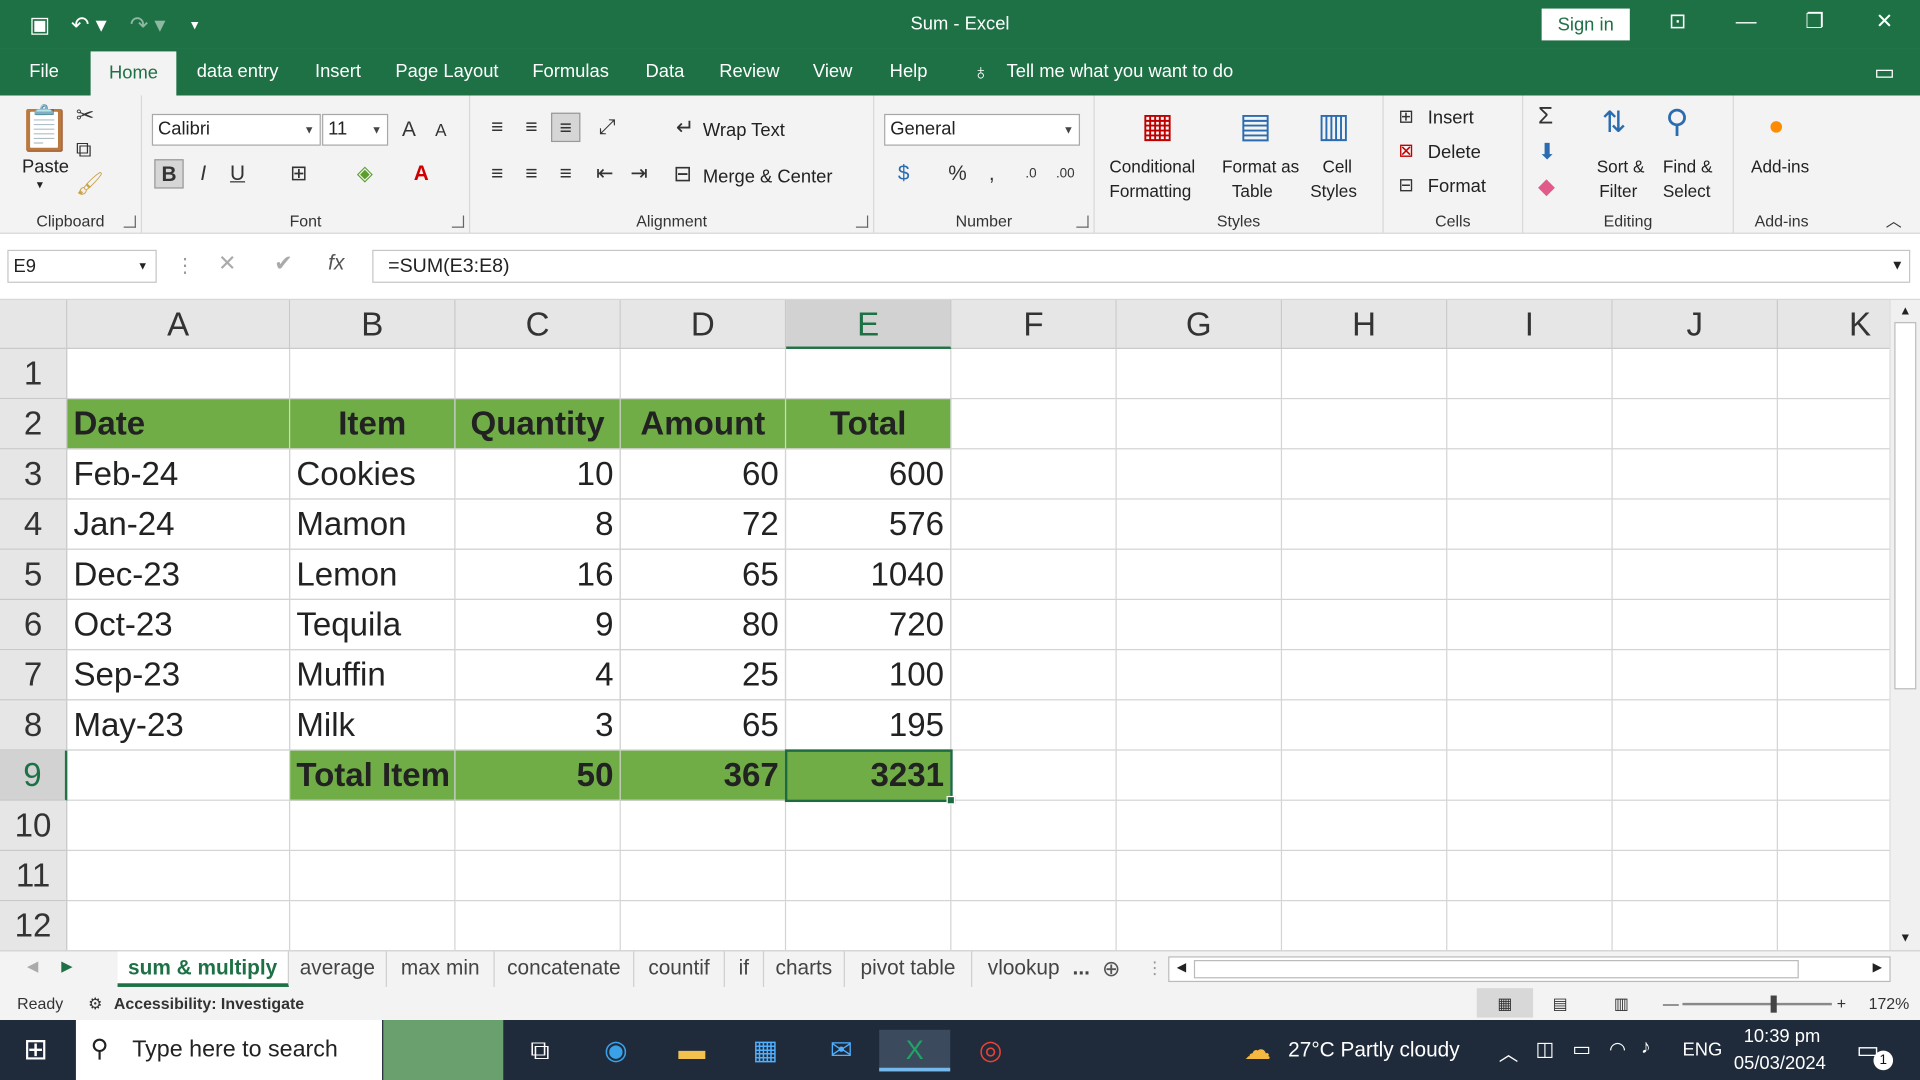  I want to click on clipboard-launcher-icon, so click(129, 221).